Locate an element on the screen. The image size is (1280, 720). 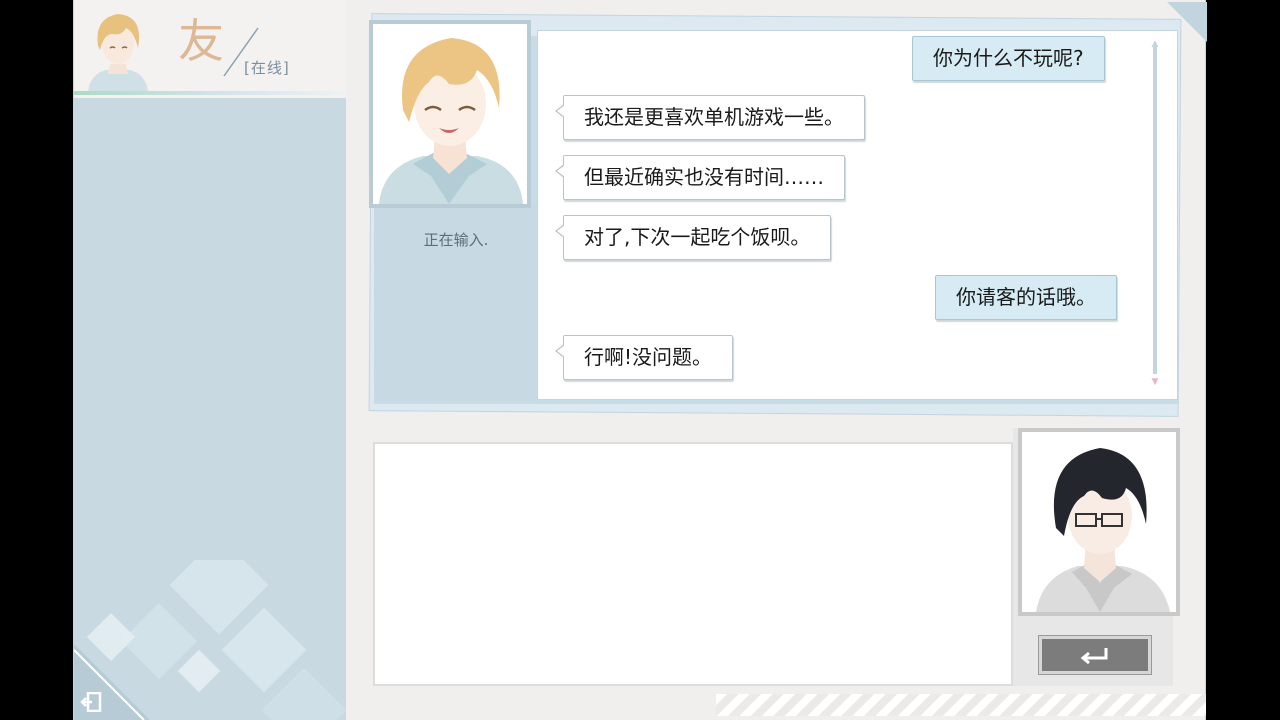
friend-portrait-image is located at coordinates (450, 114).